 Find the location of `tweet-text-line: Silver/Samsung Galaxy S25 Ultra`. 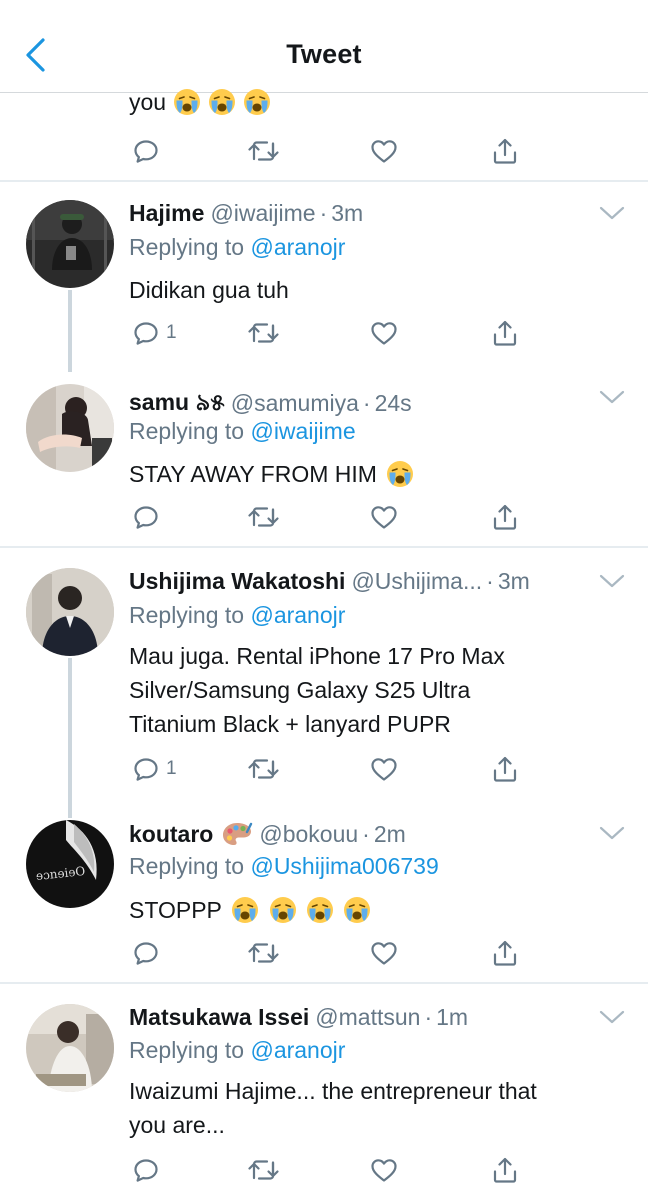

tweet-text-line: Silver/Samsung Galaxy S25 Ultra is located at coordinates (300, 690).